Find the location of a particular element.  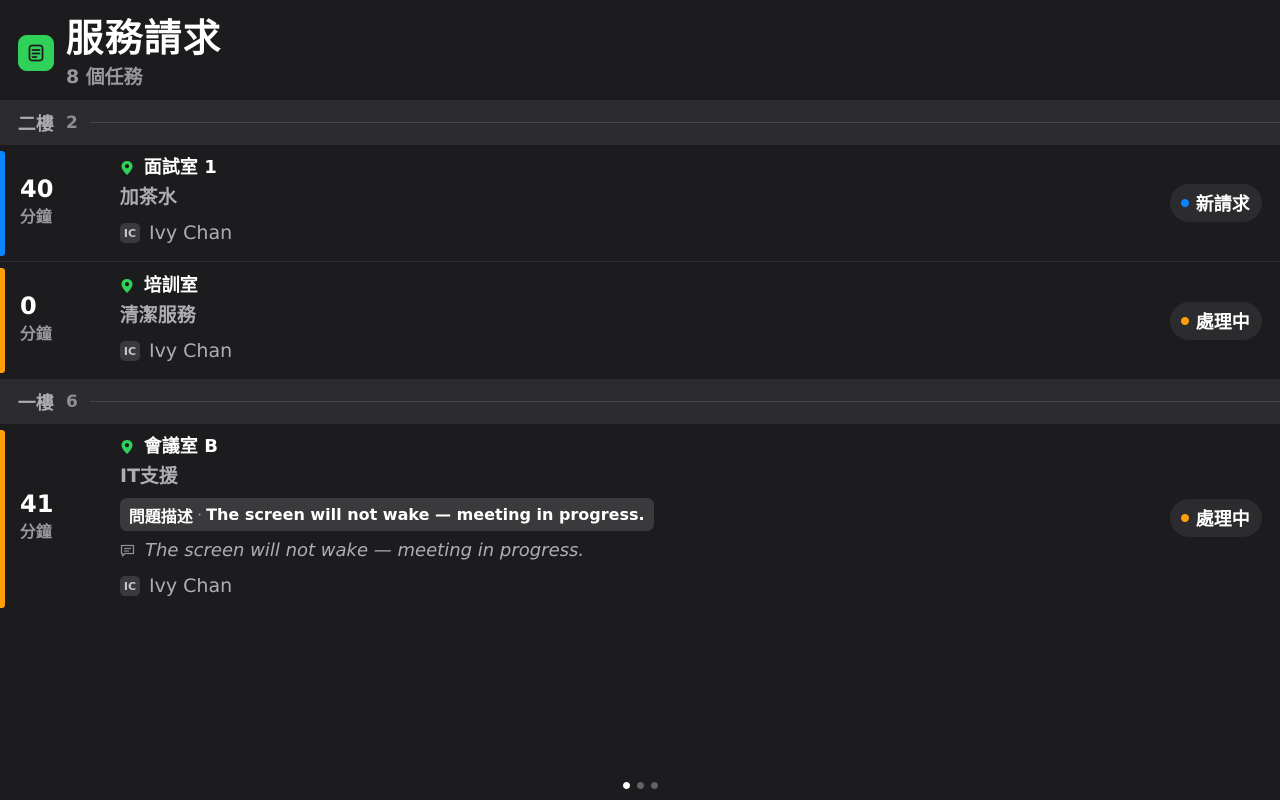

location: 會議室 B is located at coordinates (169, 447).